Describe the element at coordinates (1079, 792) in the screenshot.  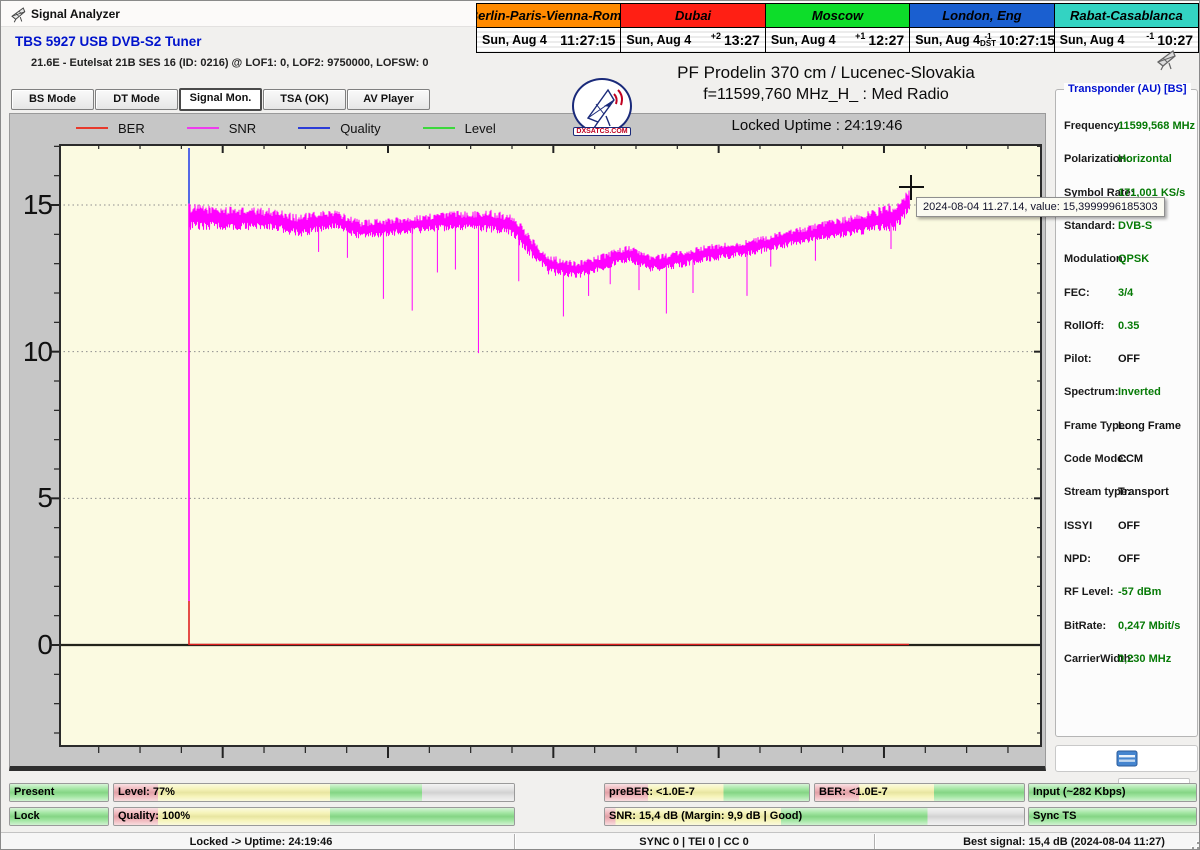
I see `bar-label: Input (~282 Kbps)` at that location.